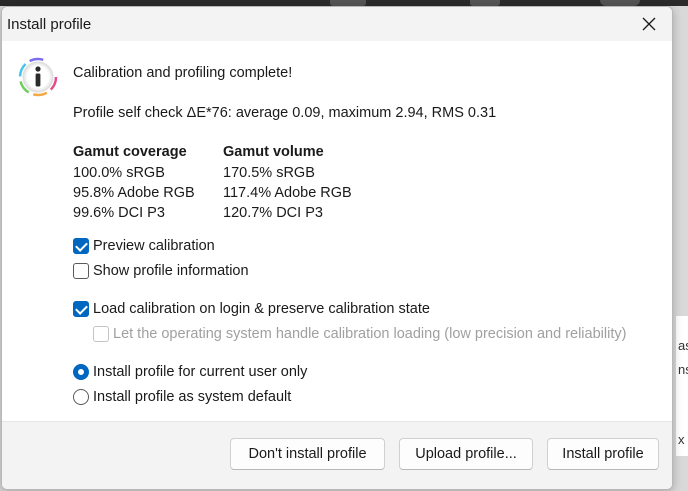  What do you see at coordinates (119, 213) in the screenshot?
I see `gamut-coverage-value: 99.6% DCI P3` at bounding box center [119, 213].